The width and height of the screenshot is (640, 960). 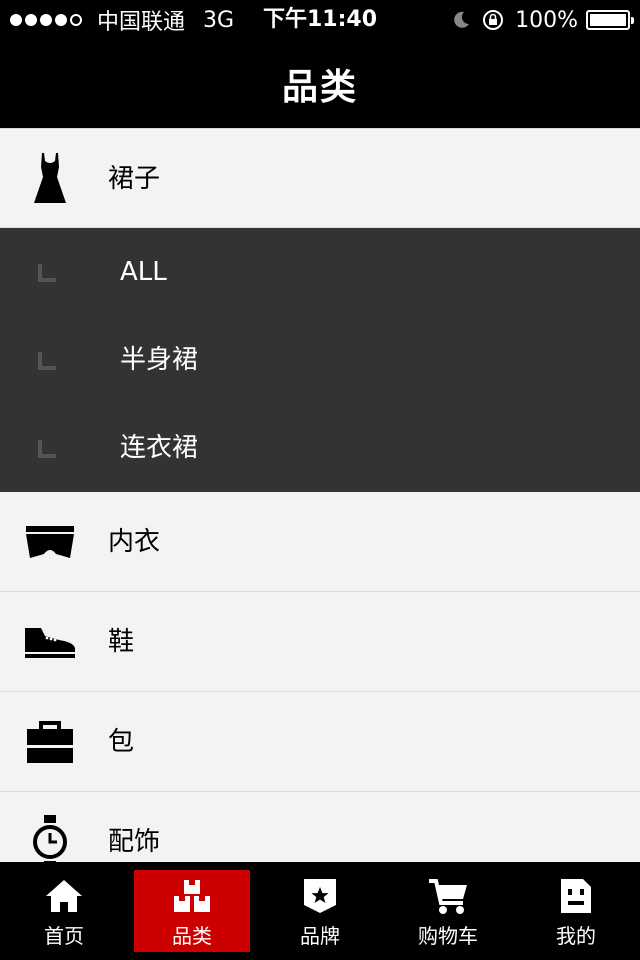 I want to click on category-bags: 包, so click(x=320, y=742).